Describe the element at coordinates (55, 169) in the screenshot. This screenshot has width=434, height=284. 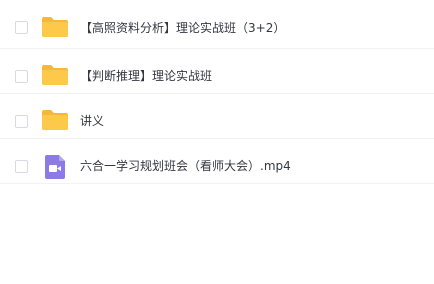
I see `video-file-icon` at that location.